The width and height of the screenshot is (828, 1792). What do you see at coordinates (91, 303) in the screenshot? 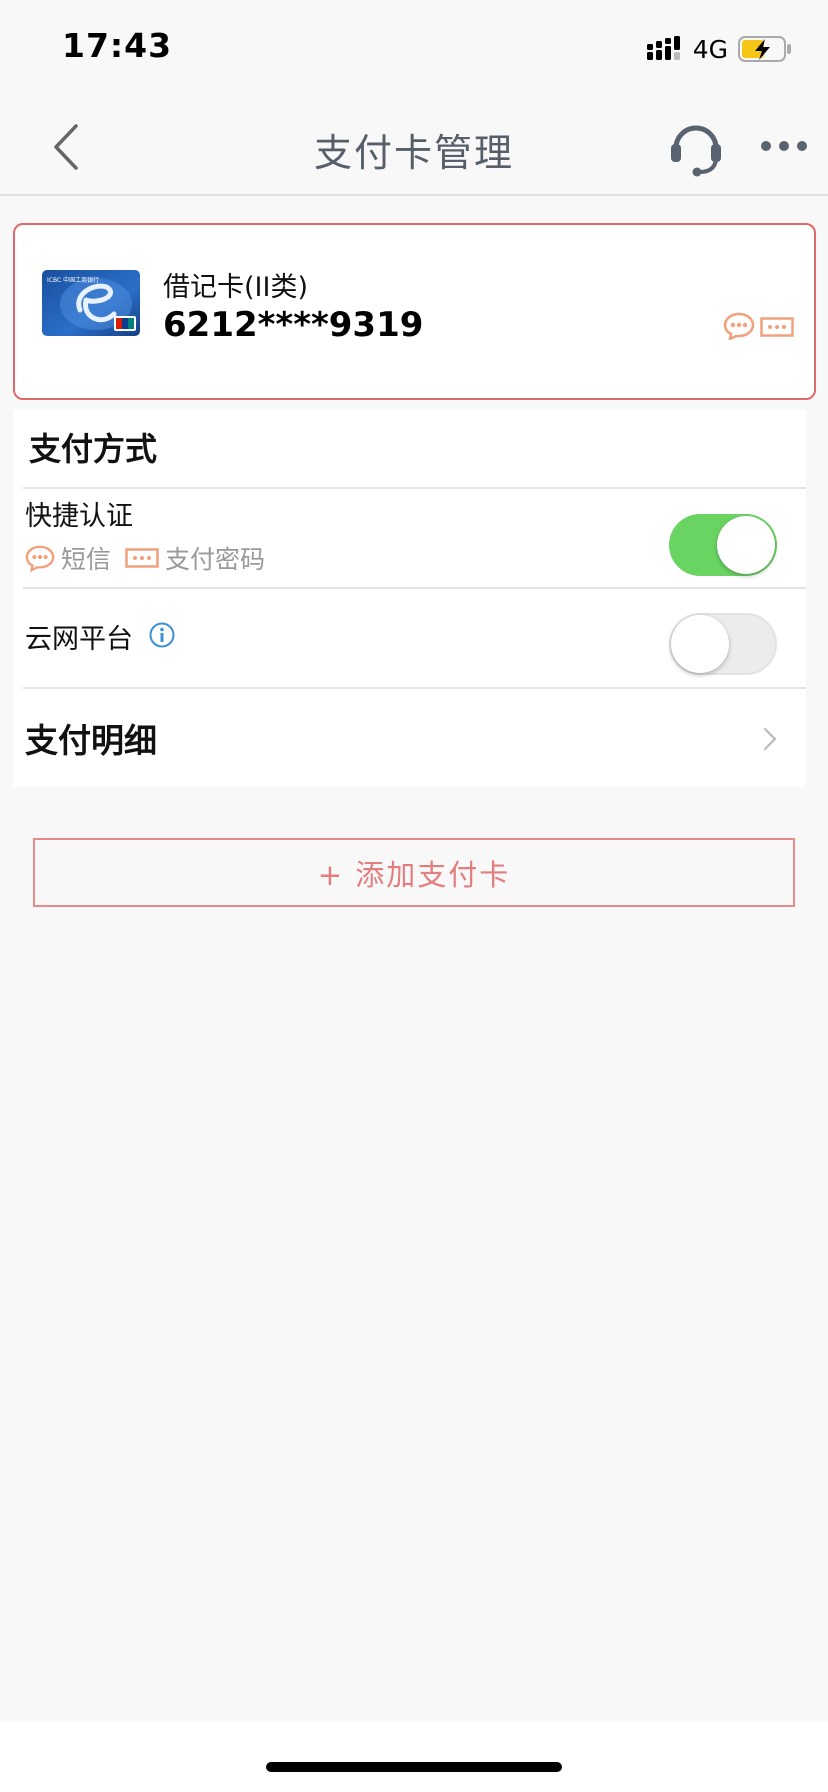
I see `bank-card-image: ICBC 中国工商银行` at bounding box center [91, 303].